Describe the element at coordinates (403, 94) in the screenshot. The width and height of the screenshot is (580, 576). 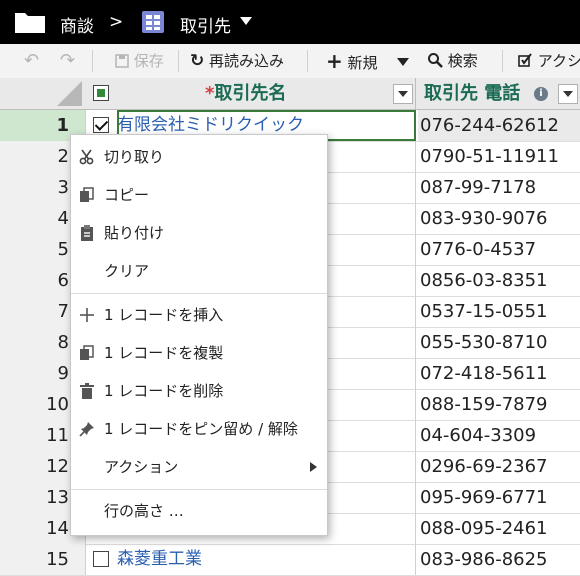
I see `name-filter-button` at that location.